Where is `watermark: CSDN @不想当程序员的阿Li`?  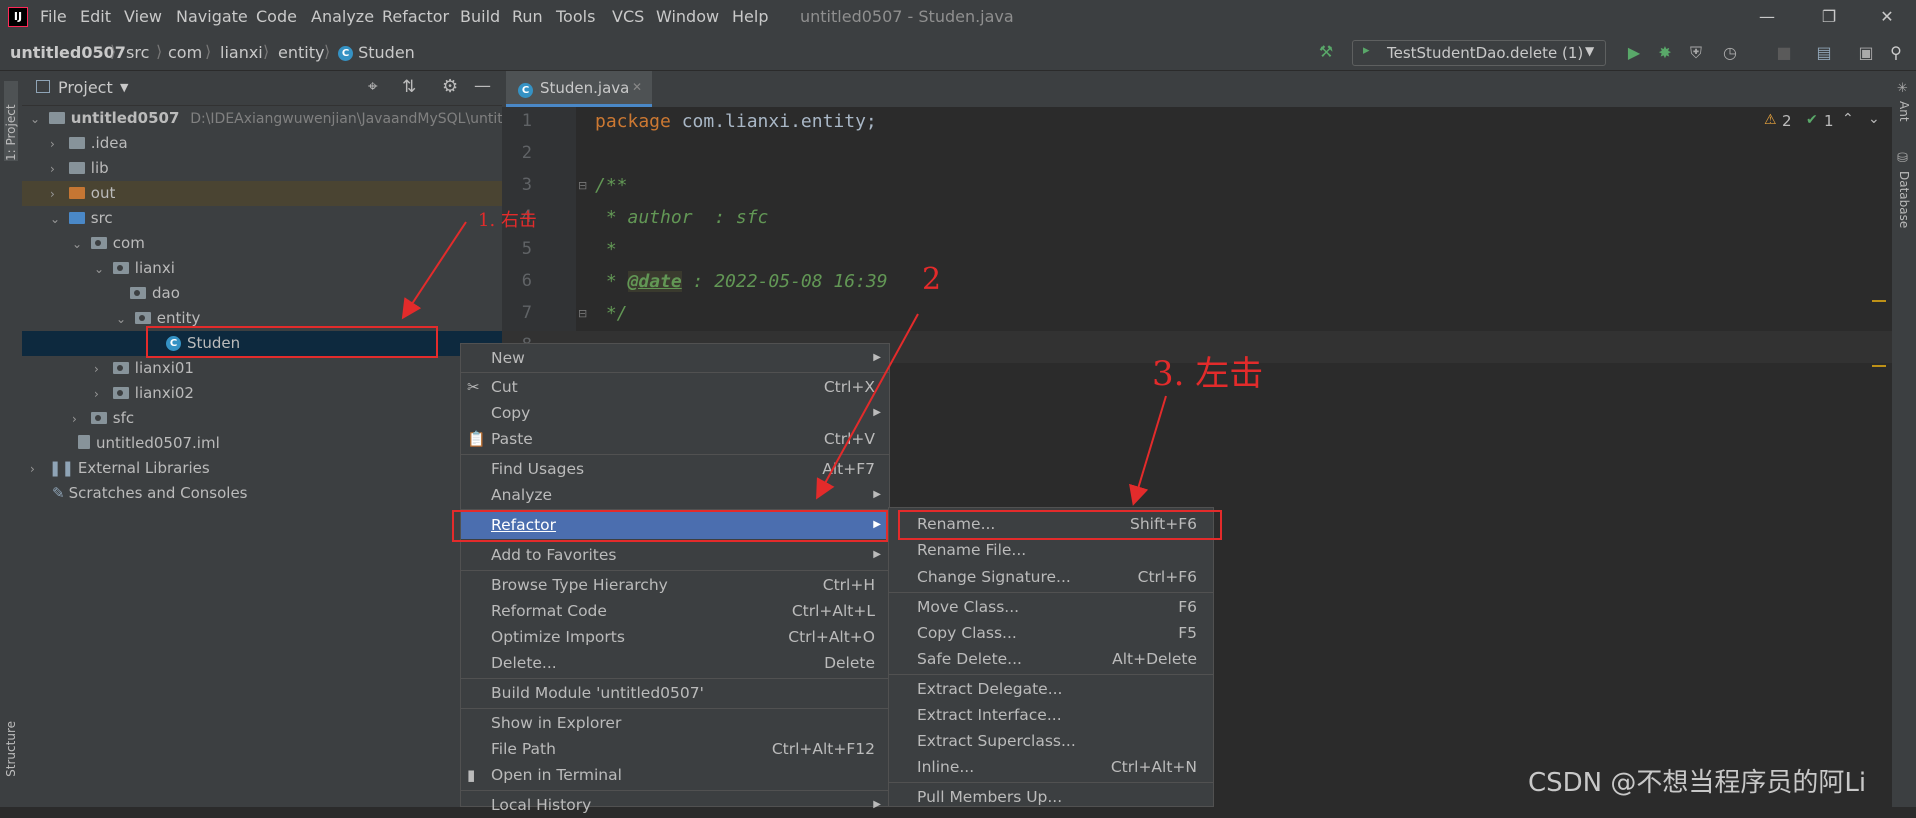
watermark: CSDN @不想当程序员的阿Li is located at coordinates (1697, 783).